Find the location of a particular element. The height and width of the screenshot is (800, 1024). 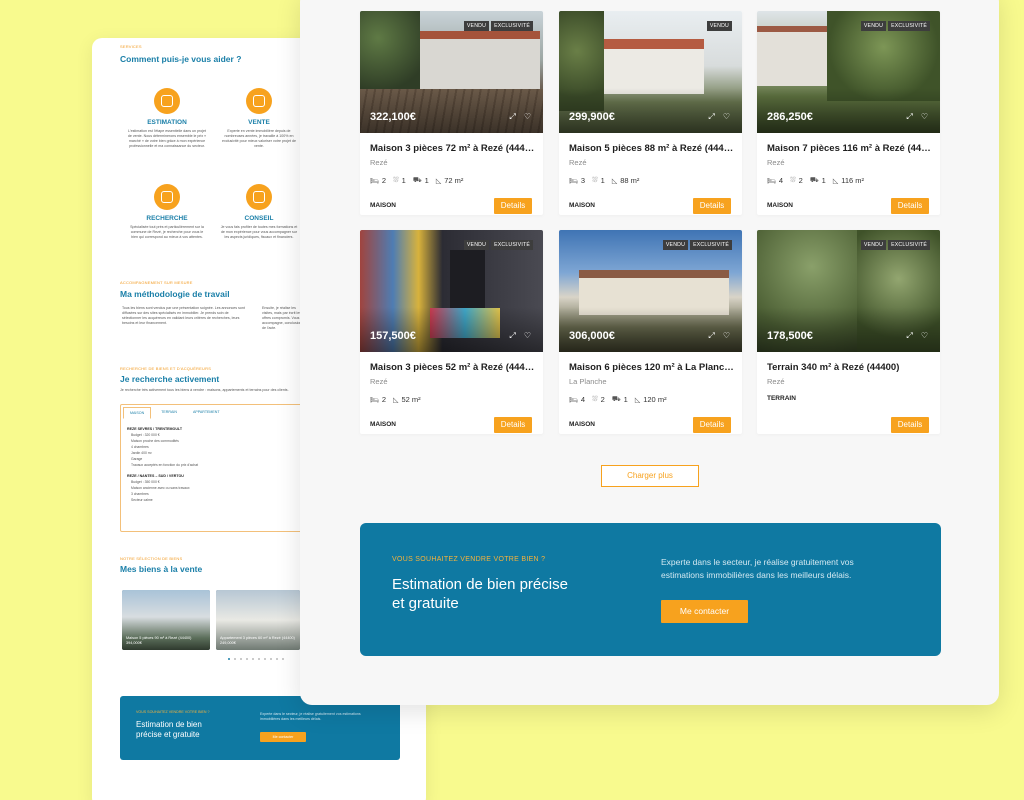

method-eyebrow: ACCOMPAGNEMENT SUR MESURE is located at coordinates (156, 282).